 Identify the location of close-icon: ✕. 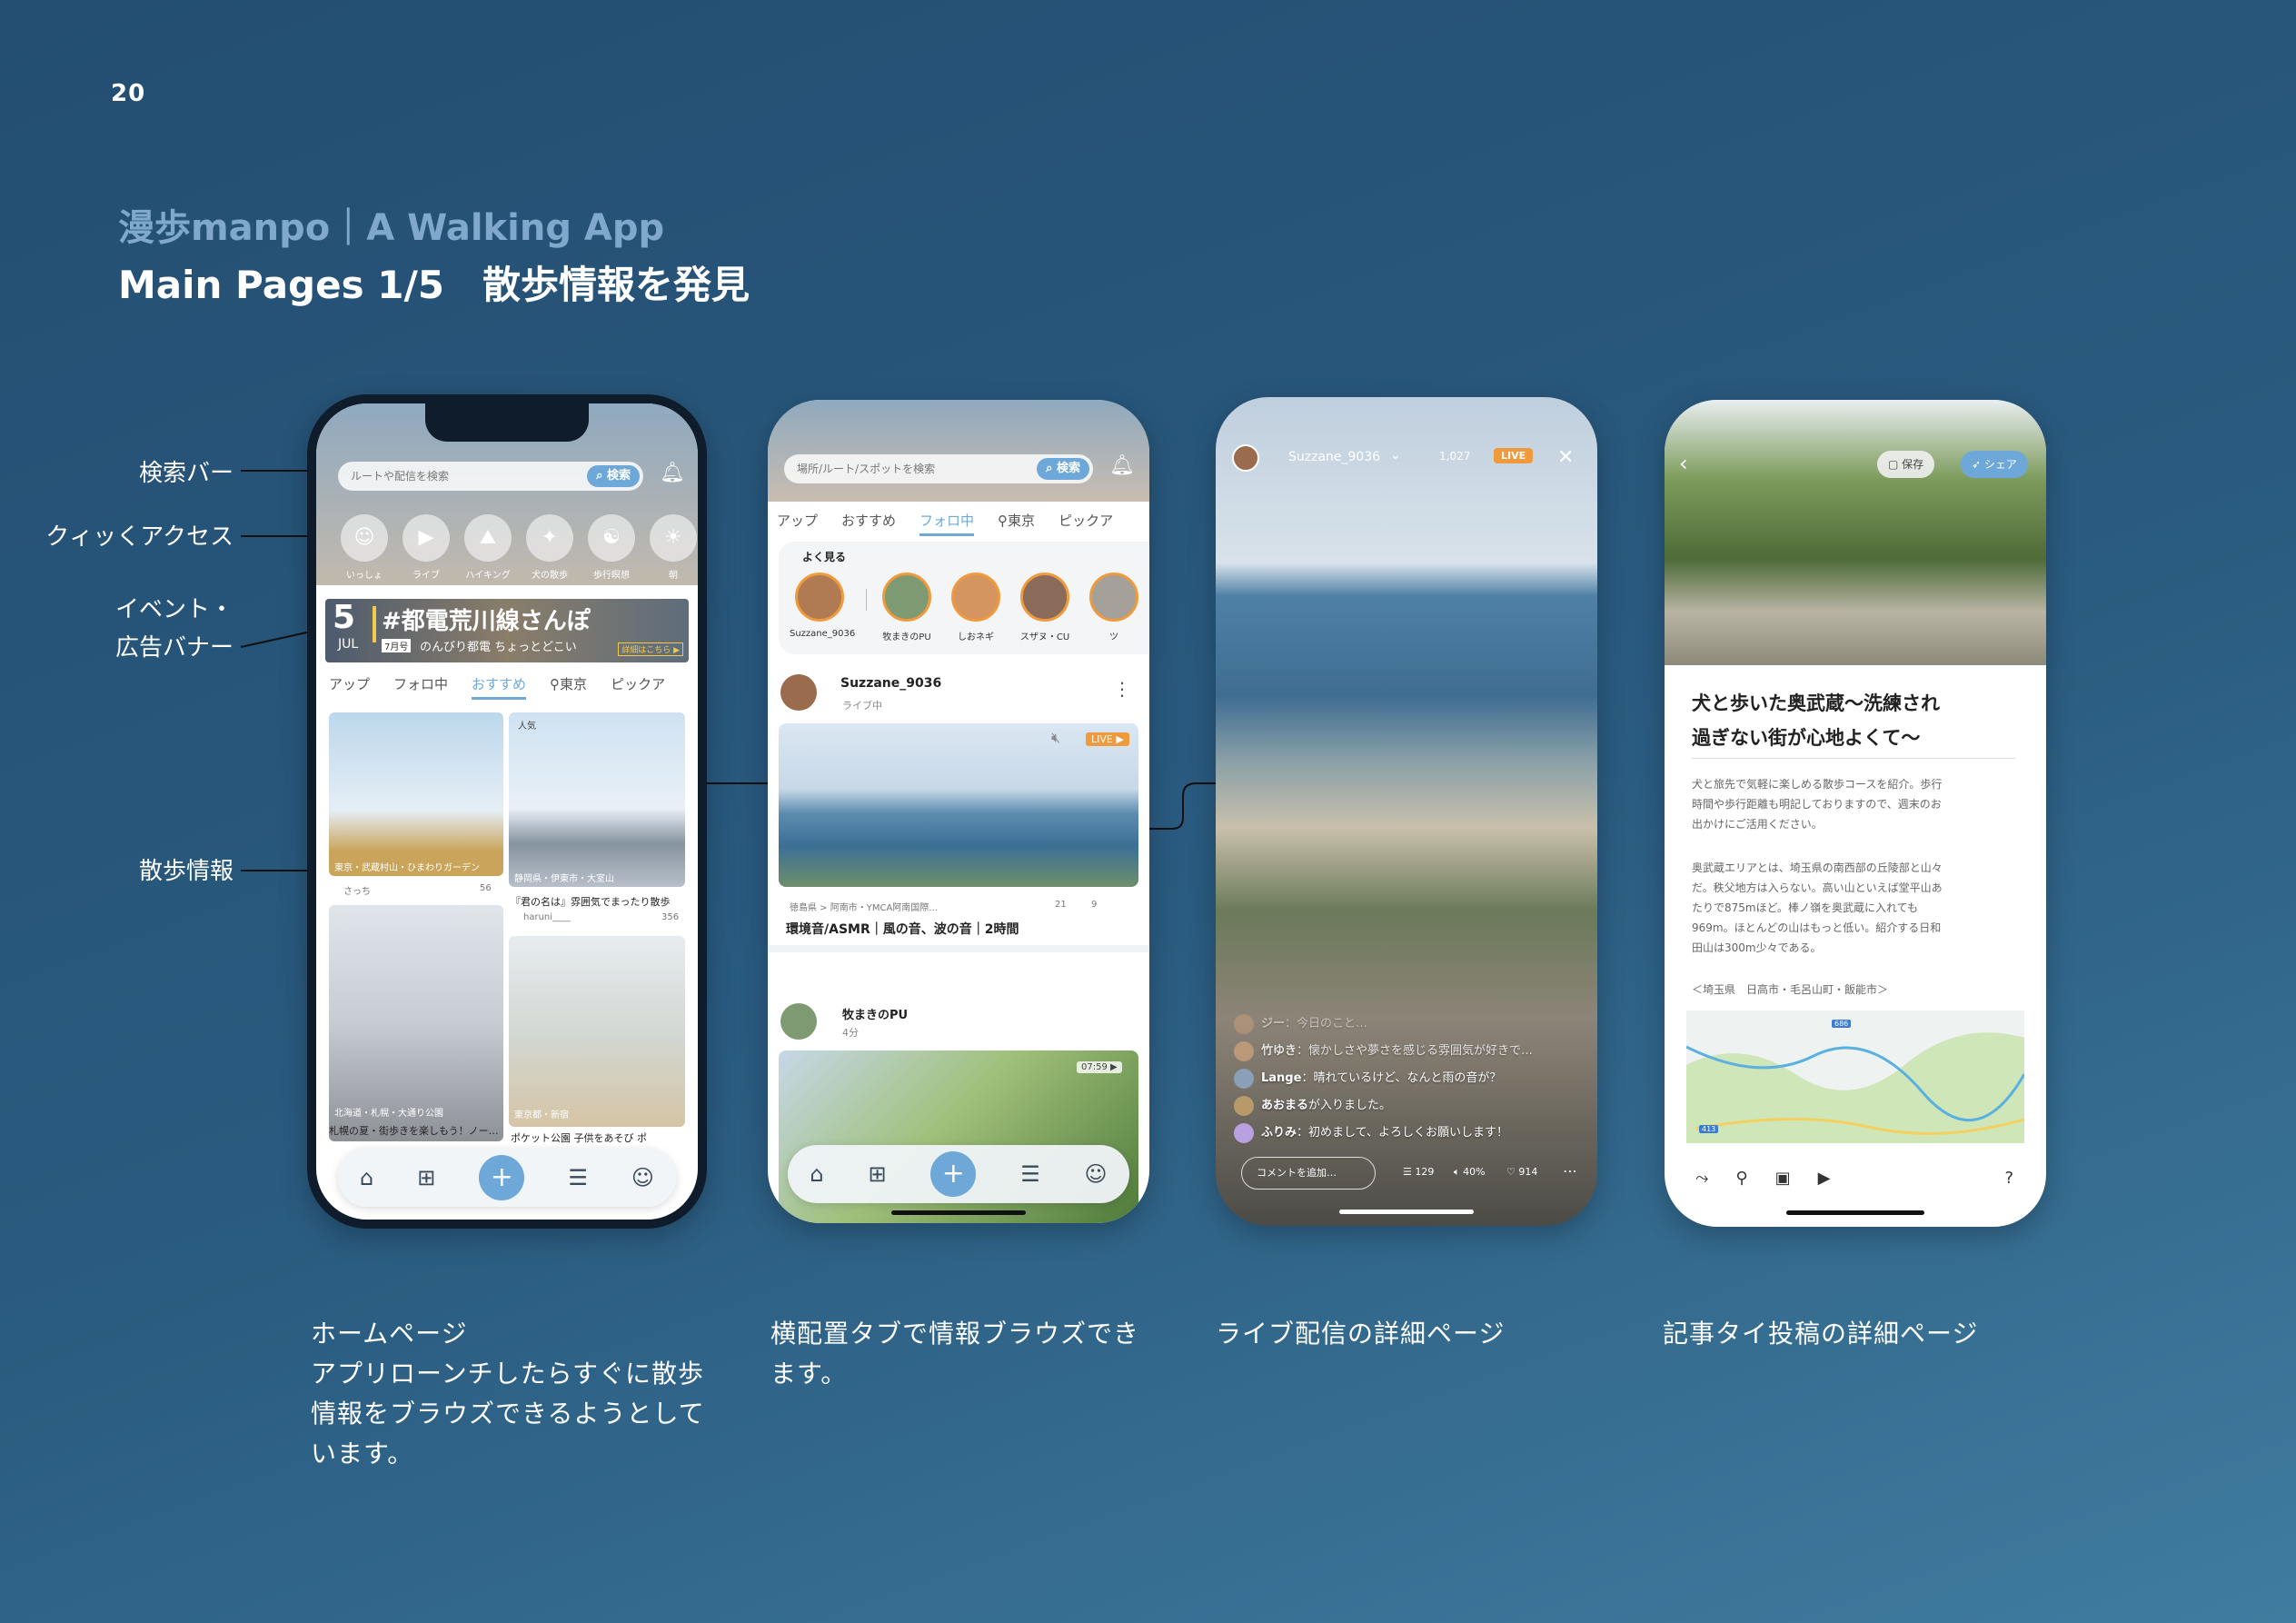
(1565, 457).